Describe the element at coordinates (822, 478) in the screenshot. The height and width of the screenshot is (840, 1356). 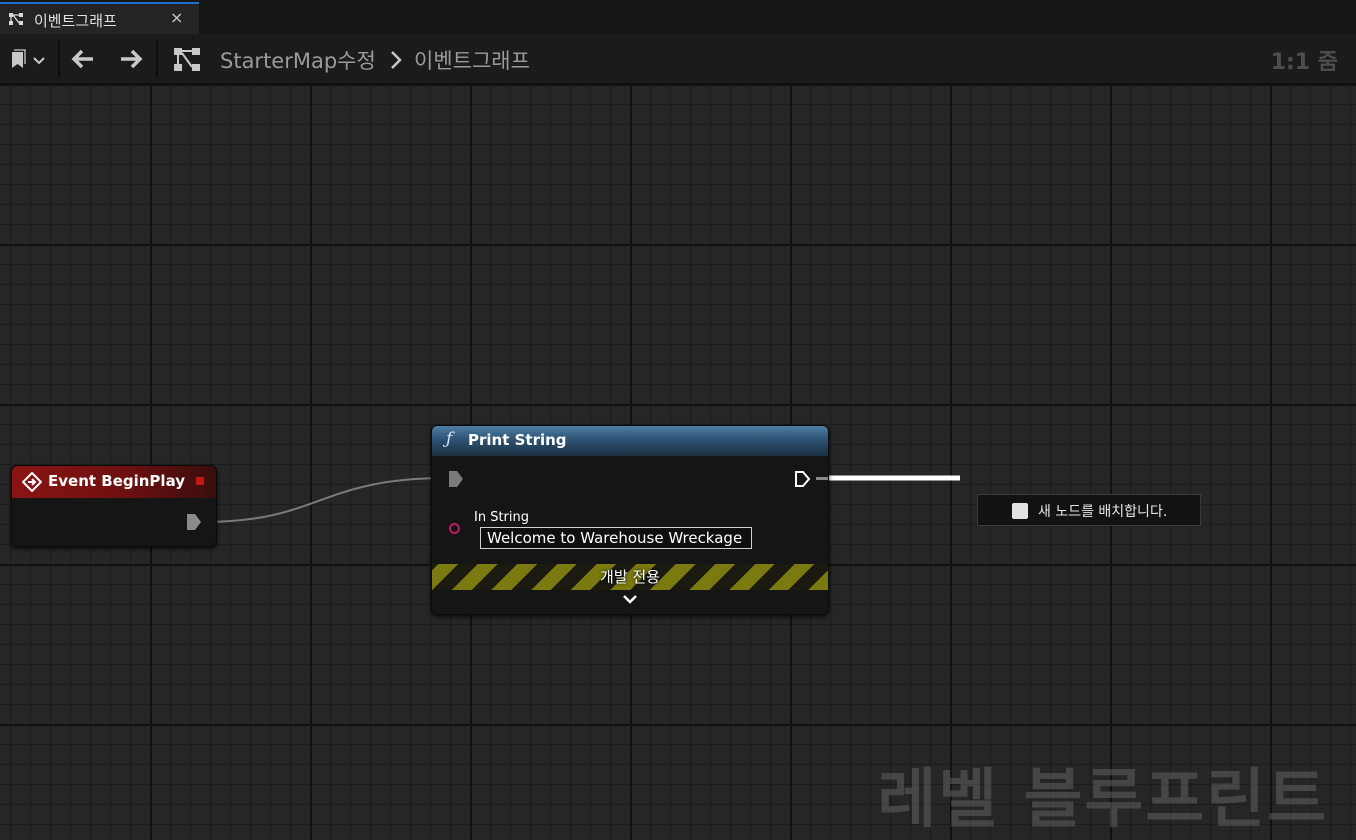
I see `pin-stub` at that location.